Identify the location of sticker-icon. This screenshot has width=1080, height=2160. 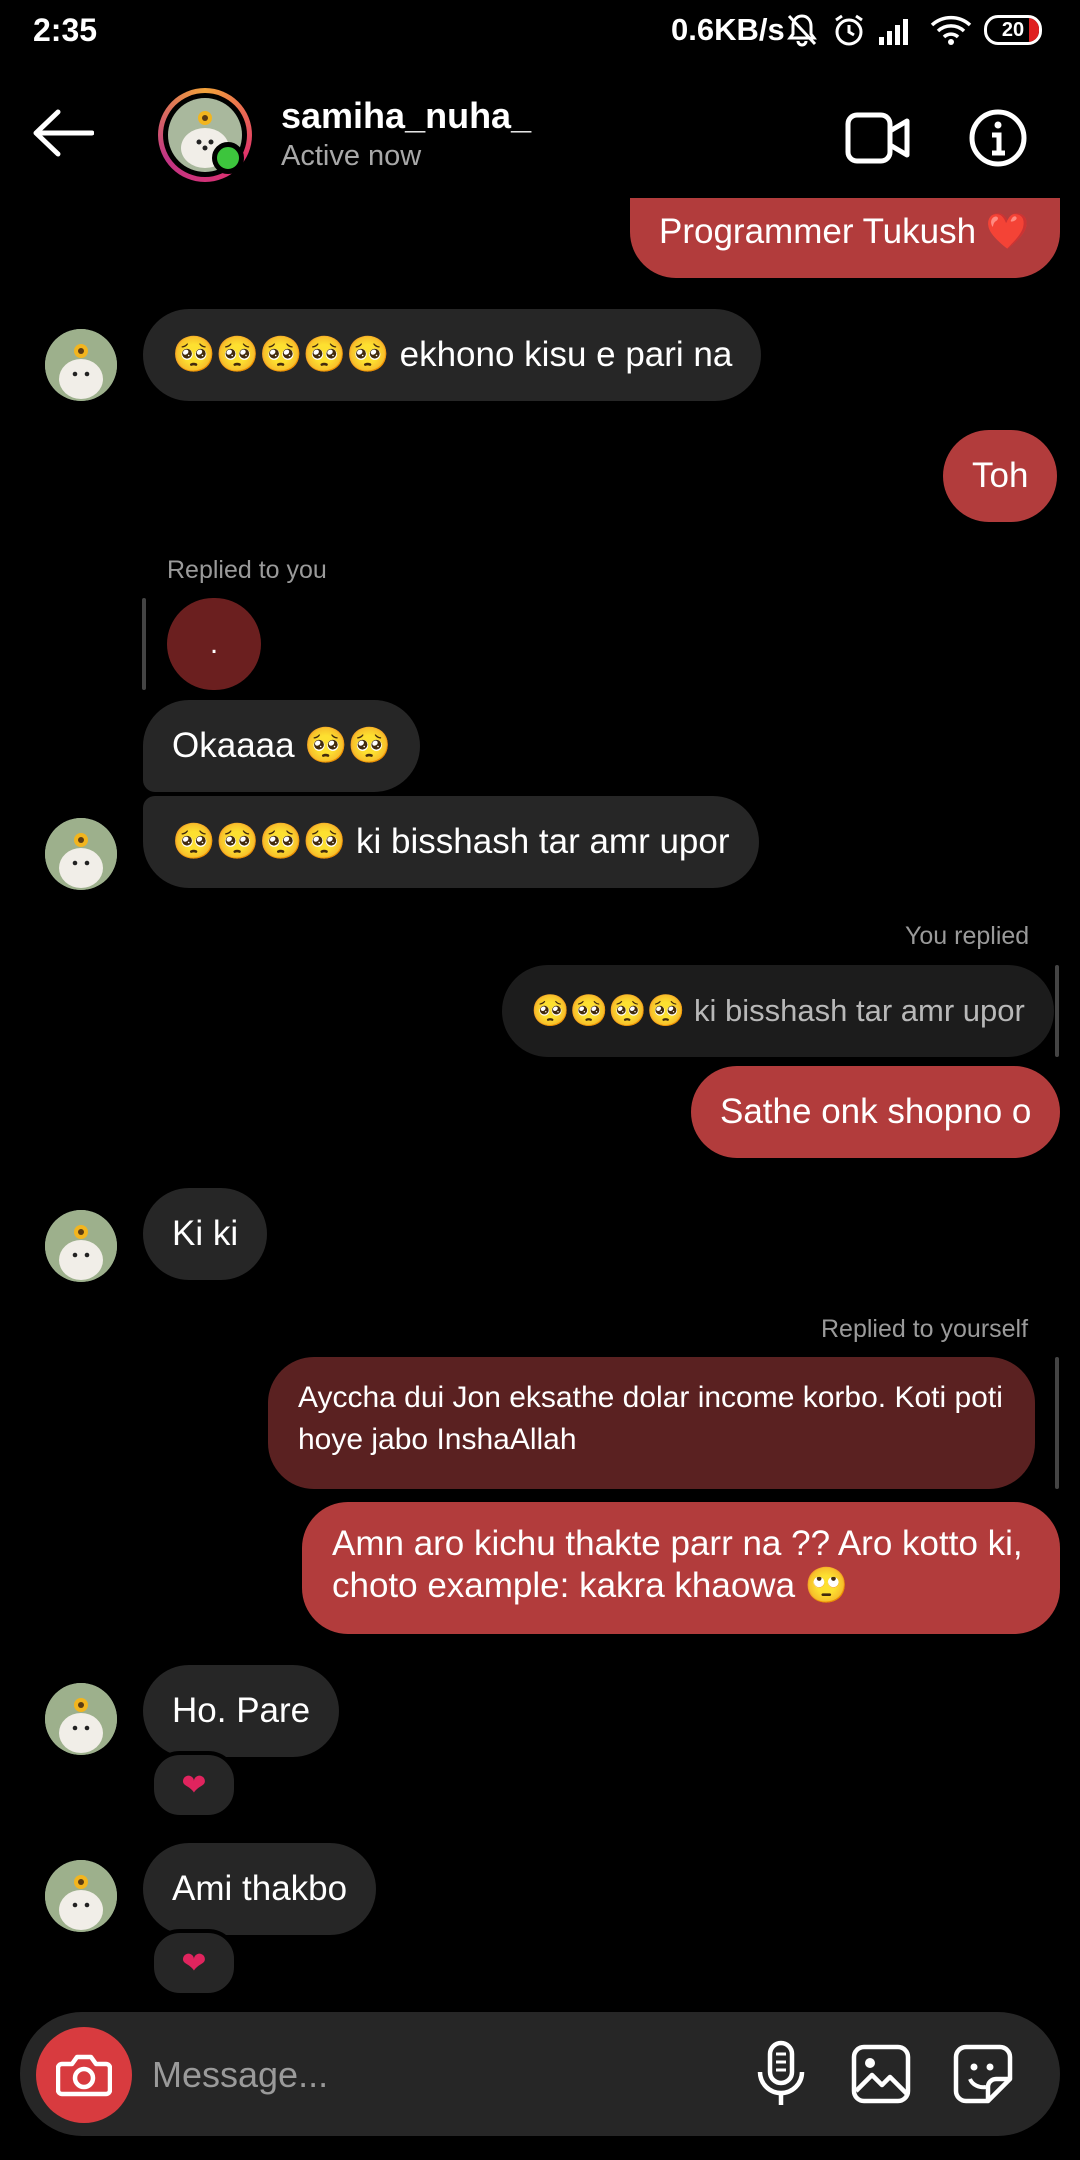
(983, 2074).